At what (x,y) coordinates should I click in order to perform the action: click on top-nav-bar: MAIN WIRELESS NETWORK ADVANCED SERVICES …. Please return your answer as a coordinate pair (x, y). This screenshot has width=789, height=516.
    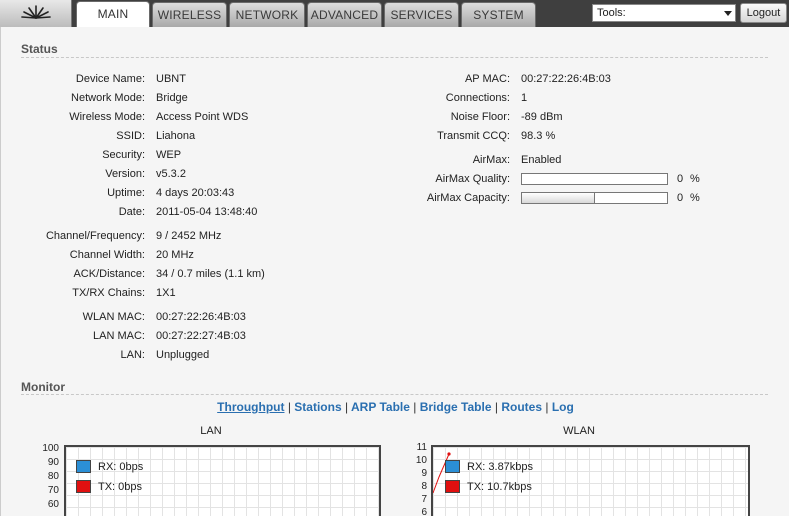
    Looking at the image, I should click on (394, 14).